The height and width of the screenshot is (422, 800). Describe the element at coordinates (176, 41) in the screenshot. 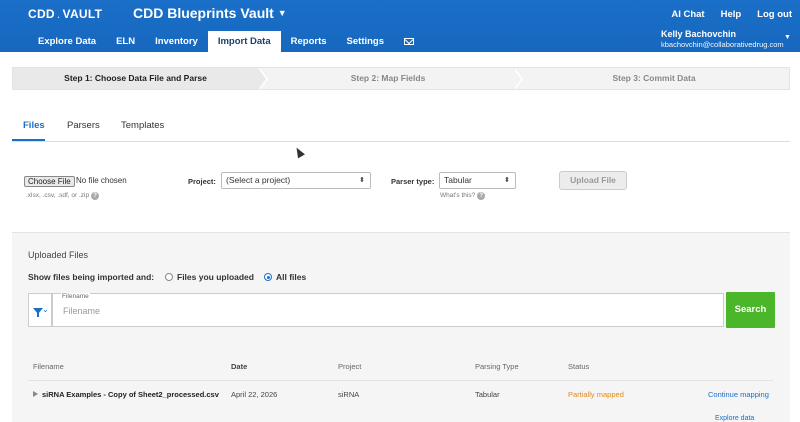

I see `nav-inventory: Inventory` at that location.